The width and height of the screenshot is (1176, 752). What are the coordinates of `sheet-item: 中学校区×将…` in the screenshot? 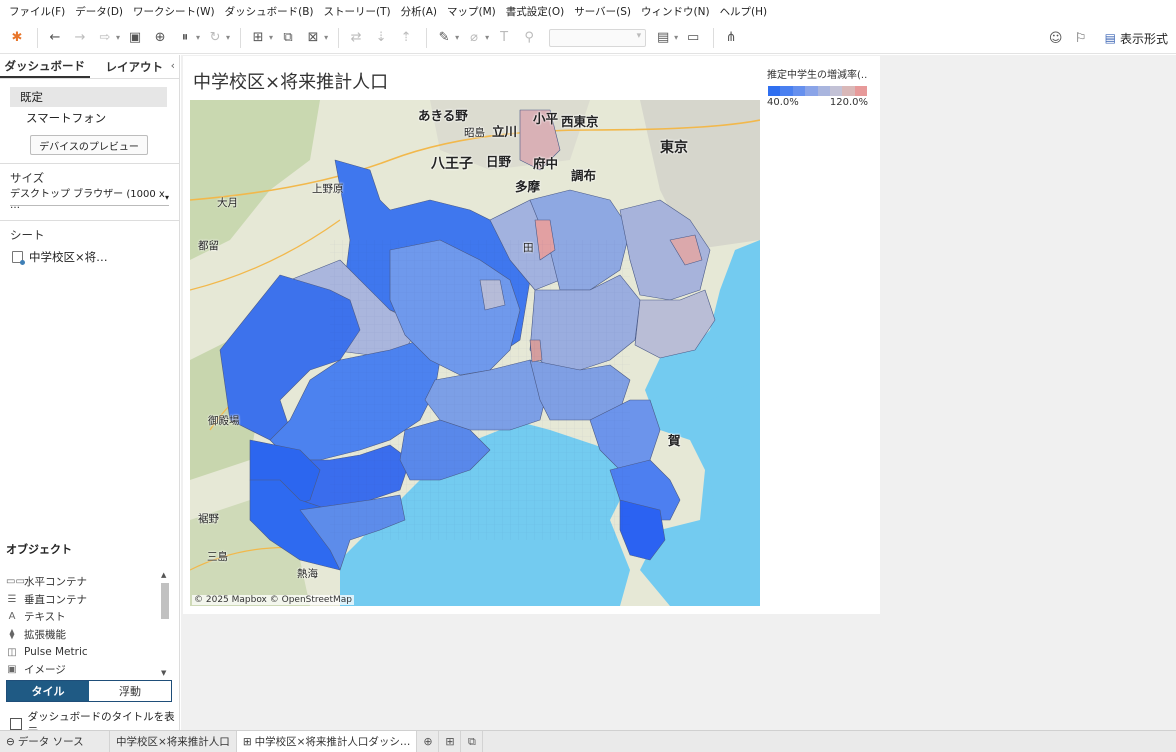 It's located at (95, 257).